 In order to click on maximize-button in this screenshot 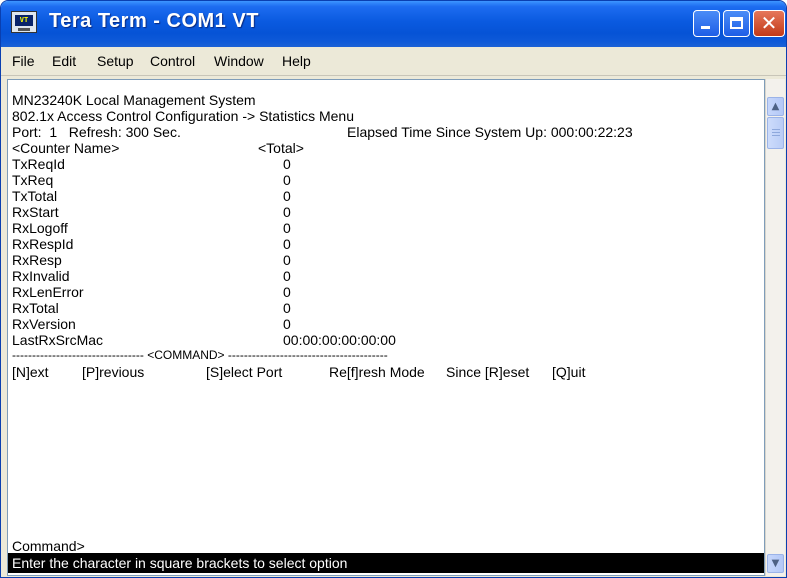, I will do `click(736, 23)`.